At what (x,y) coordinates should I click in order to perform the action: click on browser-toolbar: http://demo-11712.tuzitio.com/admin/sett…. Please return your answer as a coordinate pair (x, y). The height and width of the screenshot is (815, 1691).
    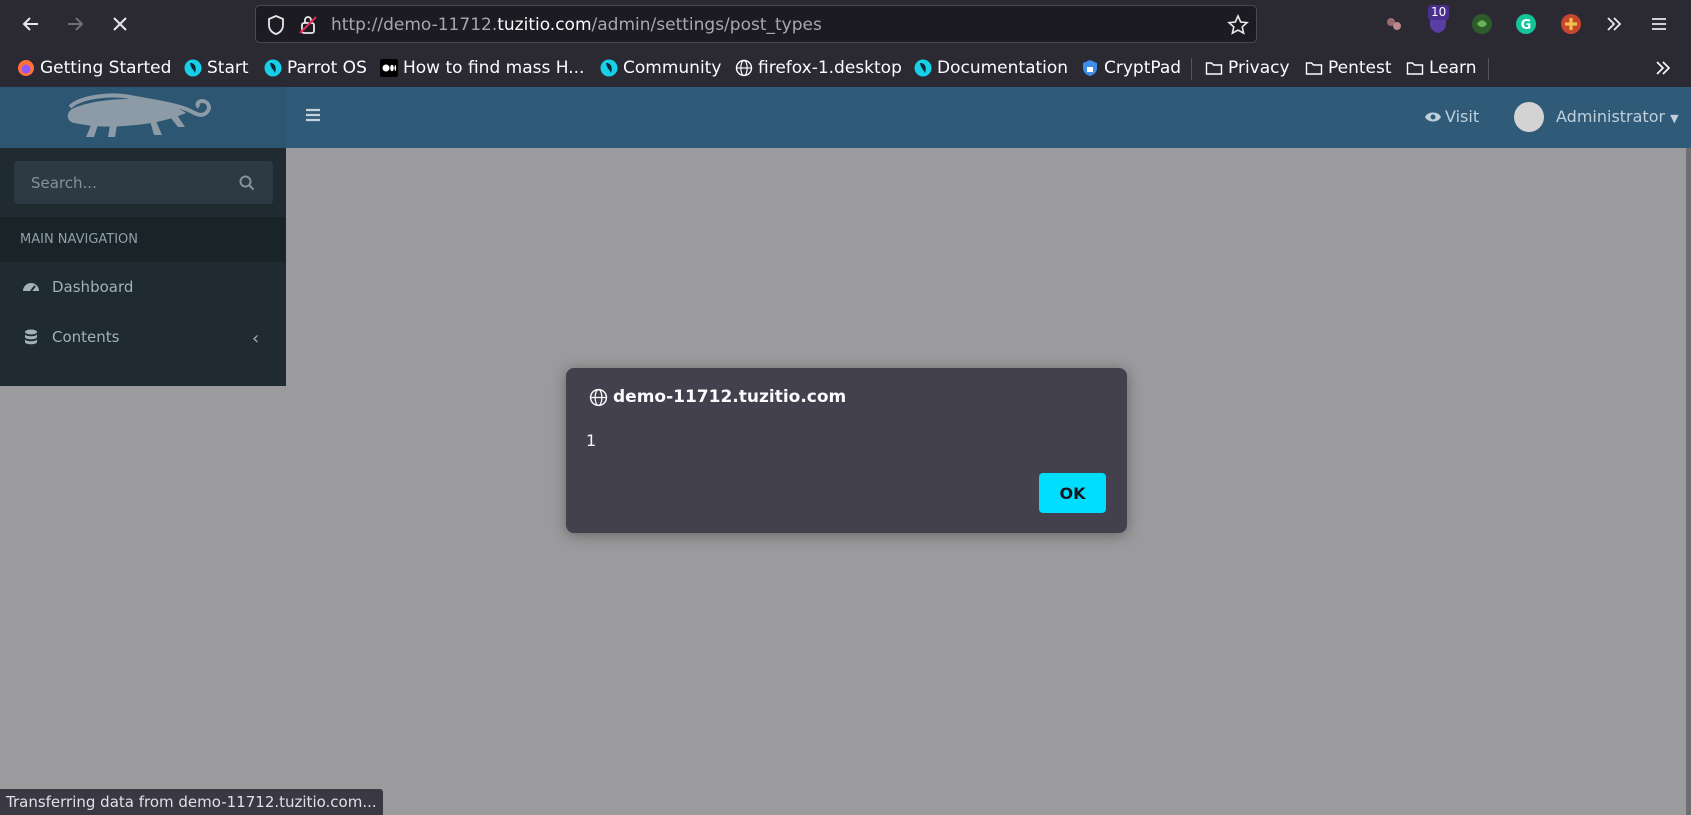
    Looking at the image, I should click on (845, 24).